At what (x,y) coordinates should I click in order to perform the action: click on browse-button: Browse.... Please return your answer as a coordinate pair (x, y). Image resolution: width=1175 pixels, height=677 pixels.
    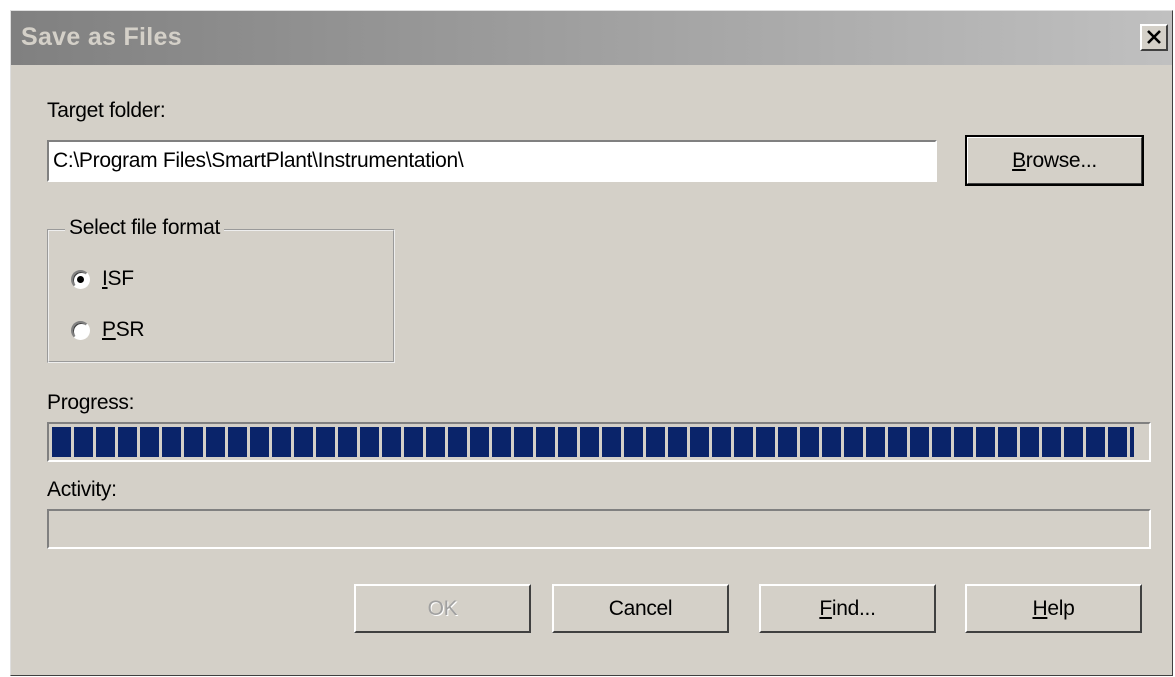
    Looking at the image, I should click on (1054, 160).